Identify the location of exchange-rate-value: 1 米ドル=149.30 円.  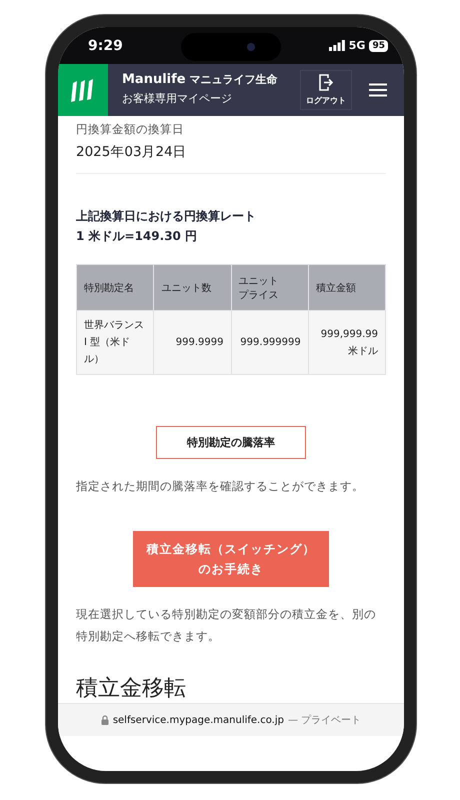
(137, 236).